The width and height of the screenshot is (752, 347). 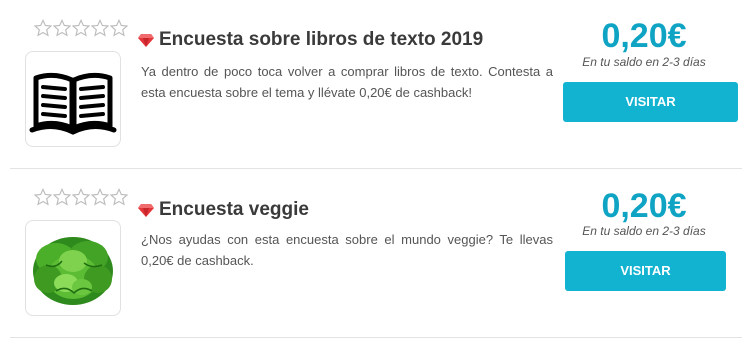 I want to click on offer-title-row: Encuesta sobre libros de texto 2019, so click(x=310, y=40).